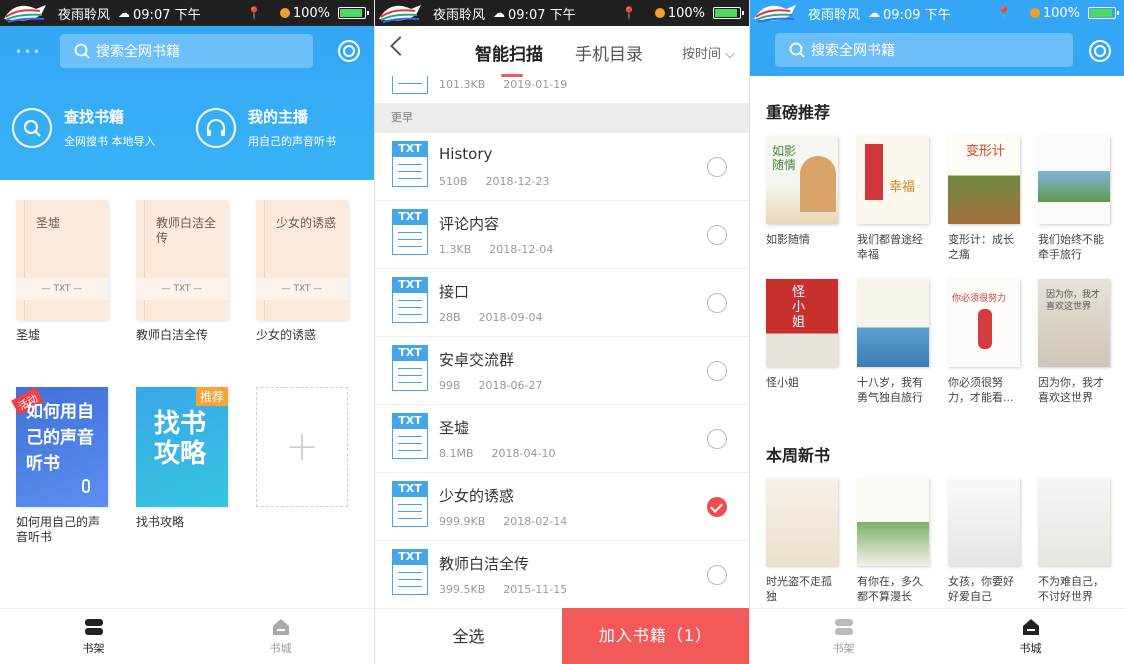 The image size is (1124, 664). Describe the element at coordinates (302, 289) in the screenshot. I see `cover-format: — TXT —` at that location.